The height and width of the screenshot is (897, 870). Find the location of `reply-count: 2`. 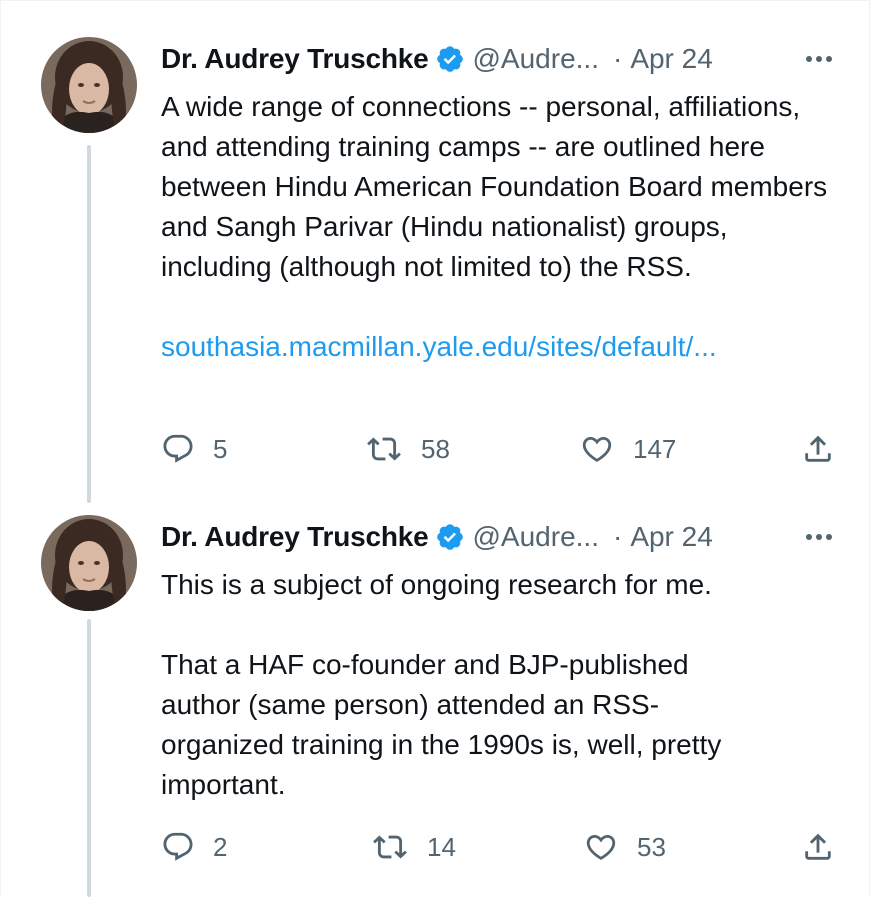

reply-count: 2 is located at coordinates (220, 846).